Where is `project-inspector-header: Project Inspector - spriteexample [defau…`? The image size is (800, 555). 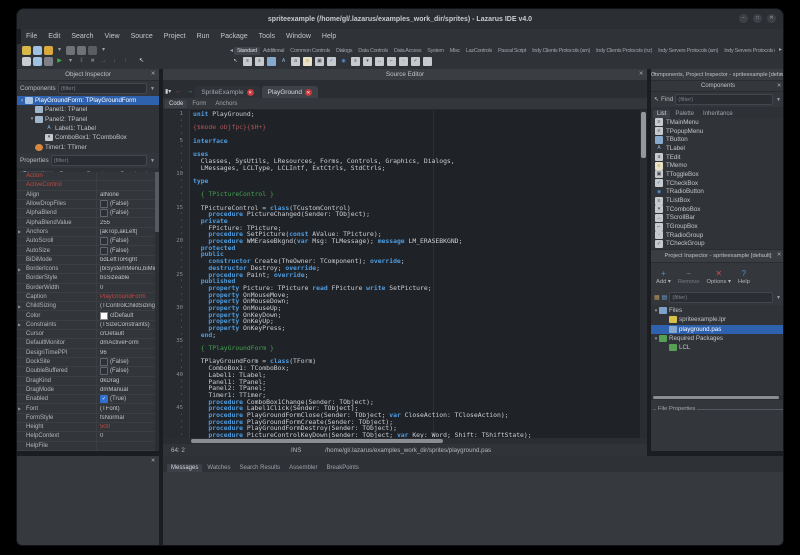
project-inspector-header: Project Inspector - spriteexample [defau… is located at coordinates (717, 256).